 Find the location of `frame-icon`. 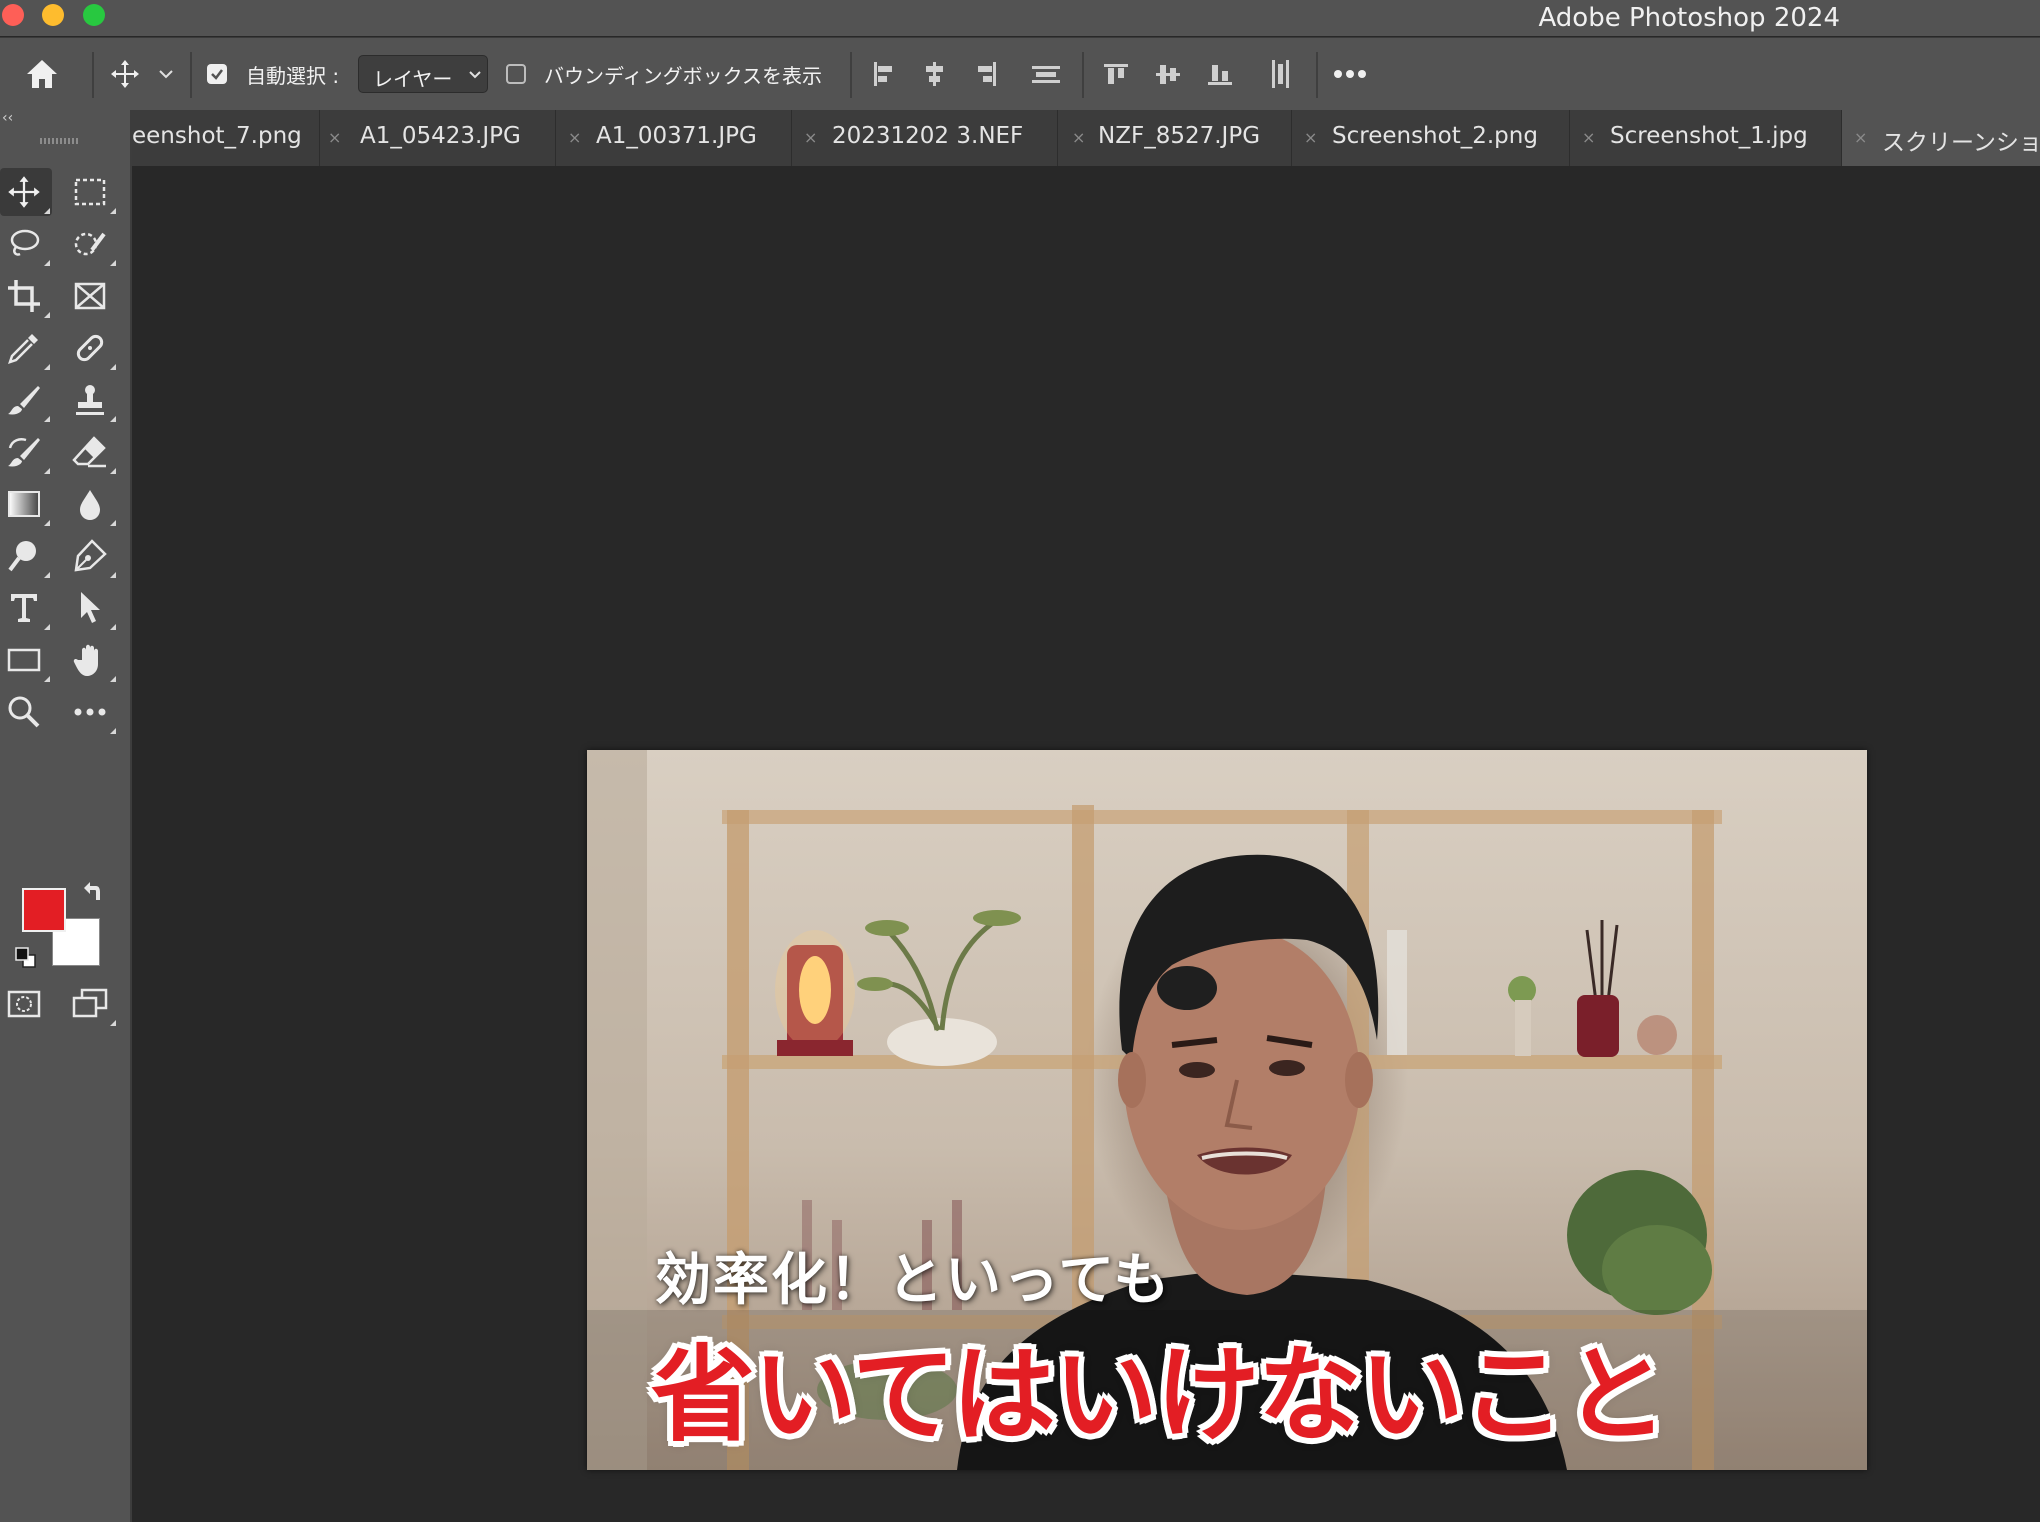

frame-icon is located at coordinates (90, 296).